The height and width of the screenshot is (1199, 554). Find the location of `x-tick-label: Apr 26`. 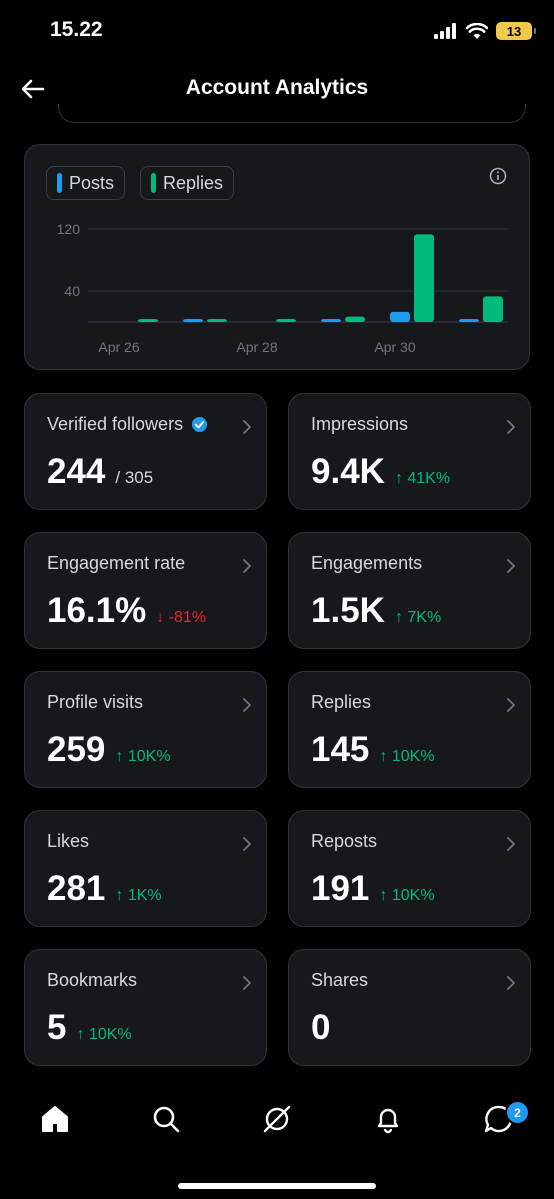

x-tick-label: Apr 26 is located at coordinates (118, 347).